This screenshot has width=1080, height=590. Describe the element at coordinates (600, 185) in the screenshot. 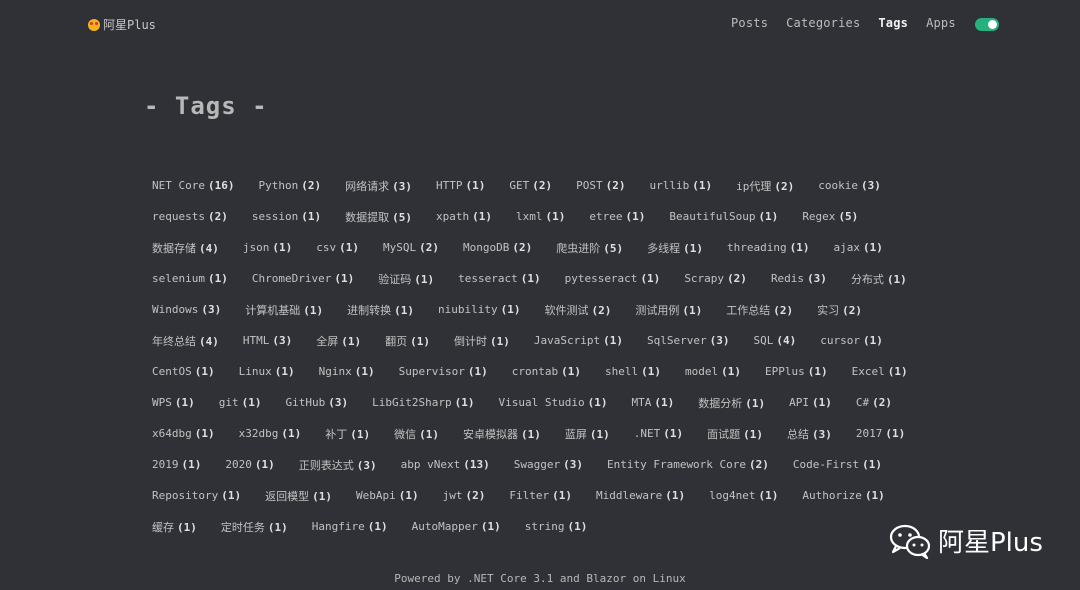

I see `tag-link: POST (2)` at that location.